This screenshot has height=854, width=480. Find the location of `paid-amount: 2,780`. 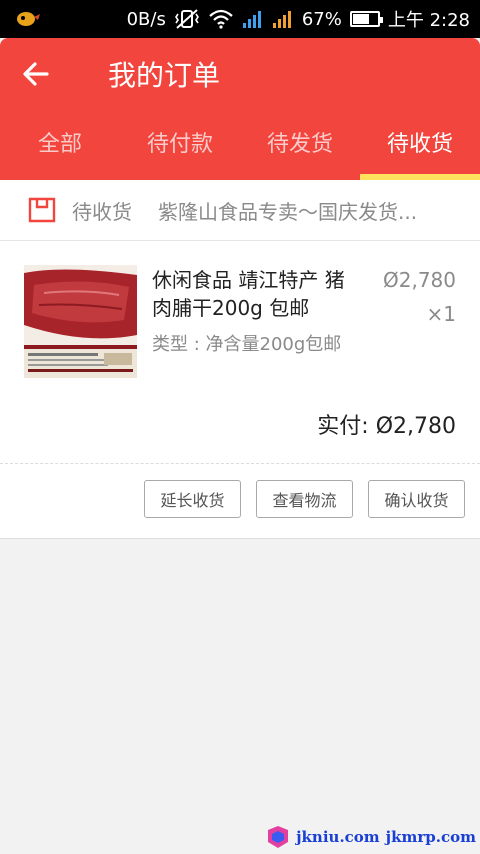

paid-amount: 2,780 is located at coordinates (424, 426).